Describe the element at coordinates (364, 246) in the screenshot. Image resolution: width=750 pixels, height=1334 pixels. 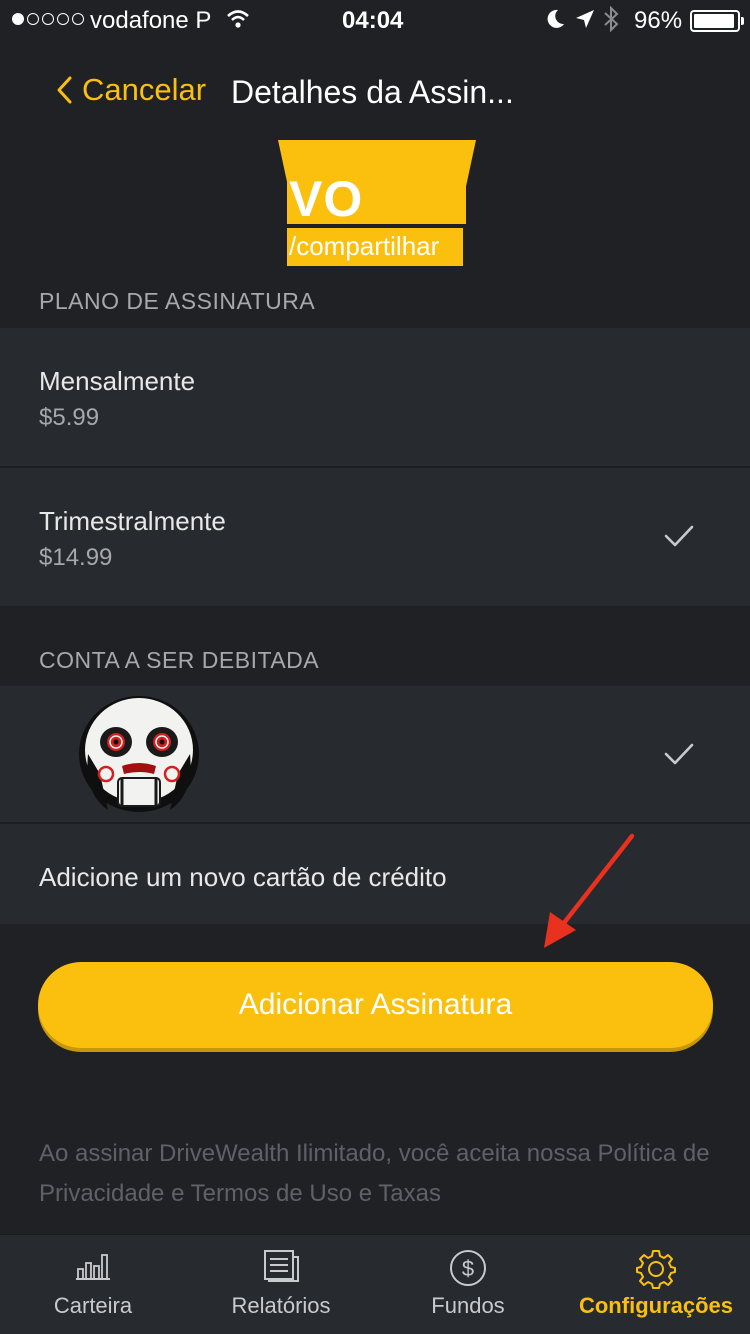
I see `logo-subtext: /compartilhar` at that location.